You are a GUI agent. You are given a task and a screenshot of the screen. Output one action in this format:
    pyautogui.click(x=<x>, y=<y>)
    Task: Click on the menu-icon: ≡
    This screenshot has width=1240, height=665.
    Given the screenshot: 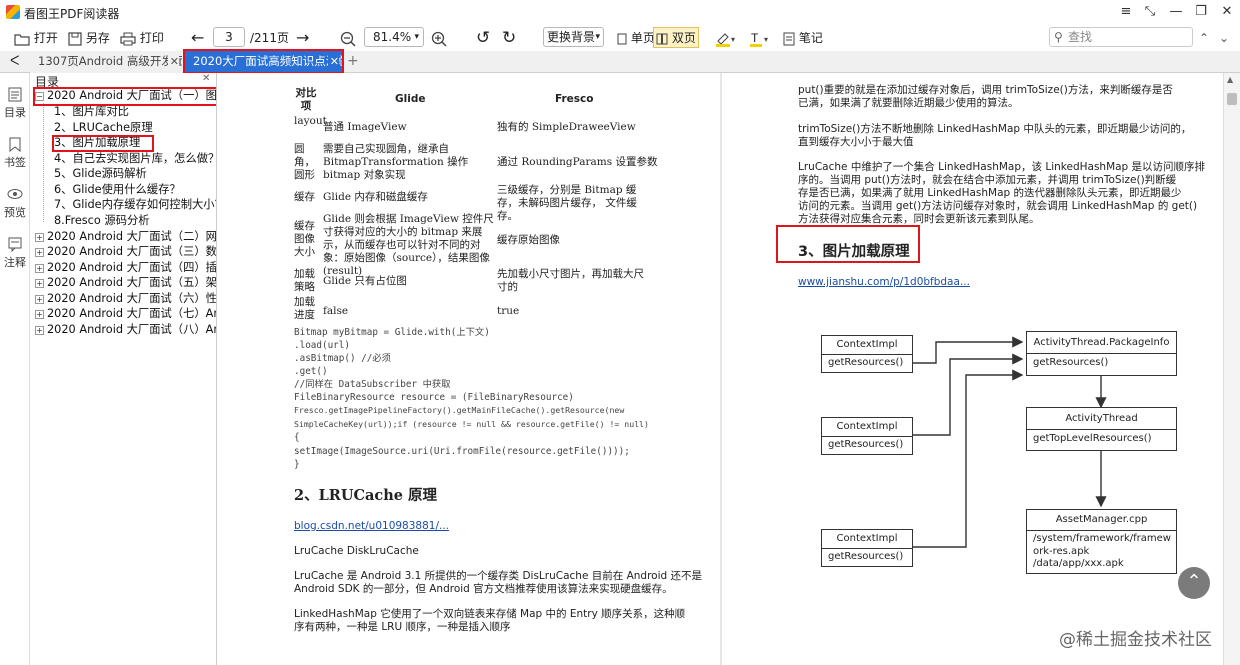 What is the action you would take?
    pyautogui.click(x=1126, y=12)
    